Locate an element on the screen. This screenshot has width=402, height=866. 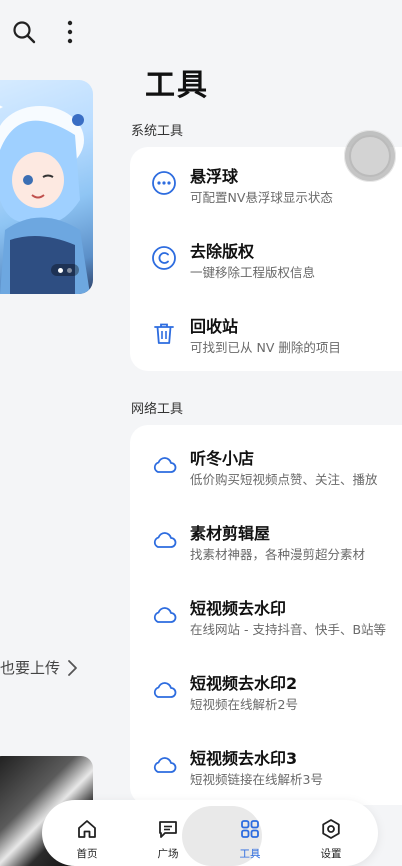
tool-desc: 一键移除工程版权信息 is located at coordinates (253, 272).